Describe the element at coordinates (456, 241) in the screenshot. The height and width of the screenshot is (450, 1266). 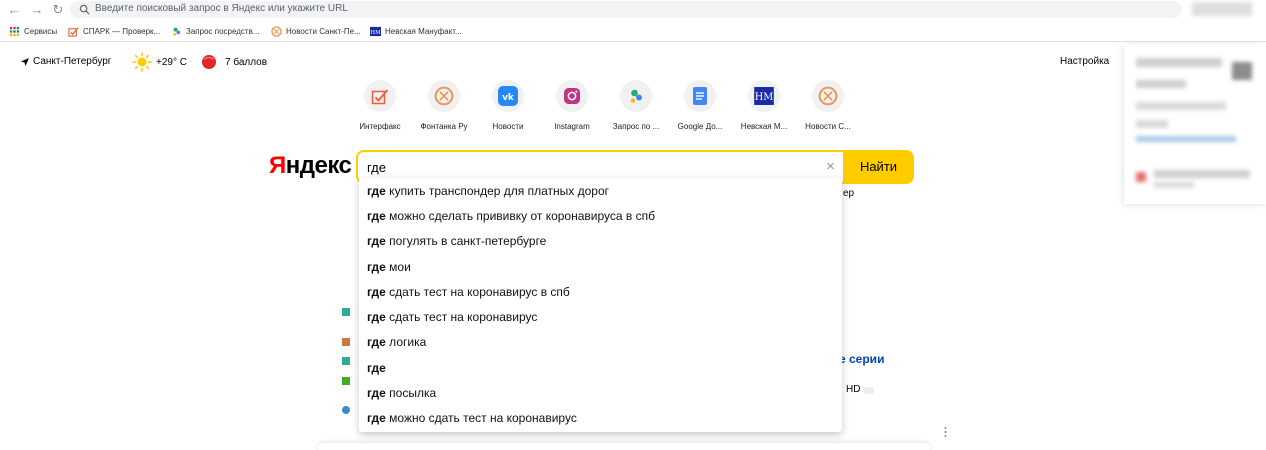
I see `suggestion-item: где погулять в санкт-петербурге` at that location.